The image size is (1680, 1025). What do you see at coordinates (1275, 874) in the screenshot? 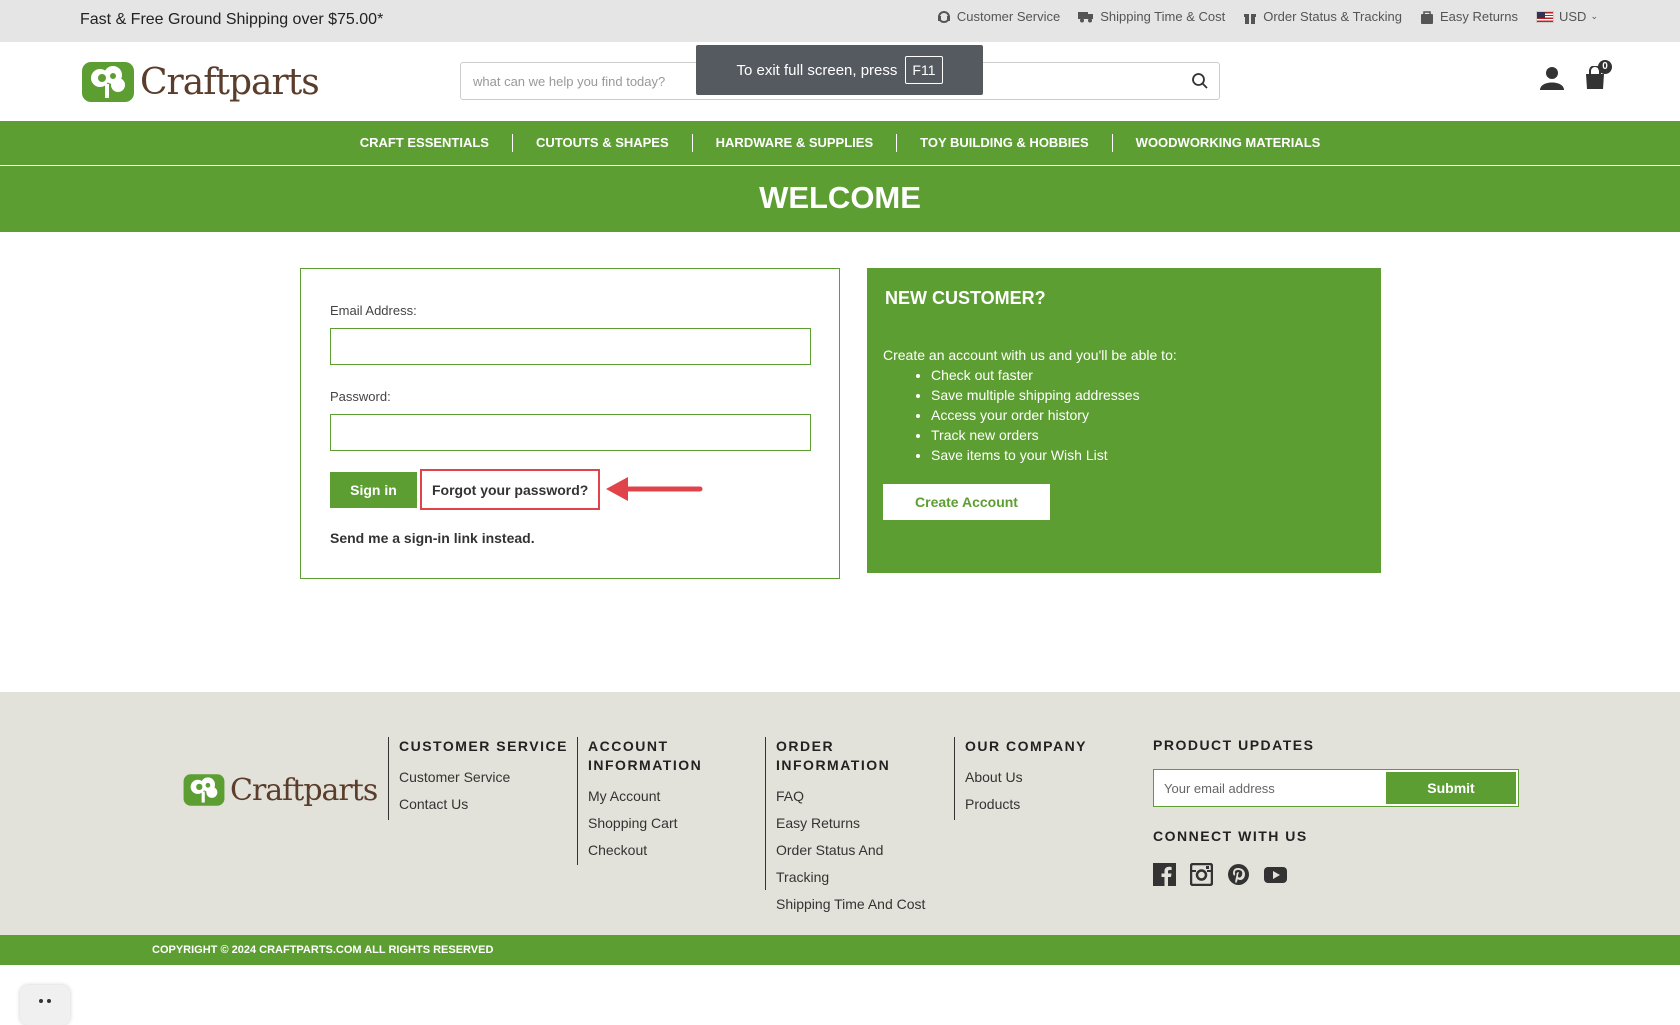
I see `youtube-icon` at bounding box center [1275, 874].